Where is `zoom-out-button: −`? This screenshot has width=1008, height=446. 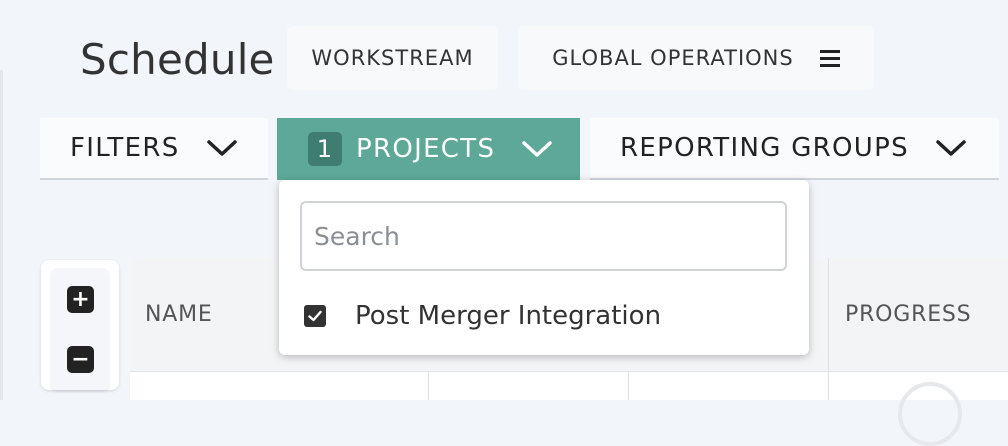
zoom-out-button: − is located at coordinates (80, 359).